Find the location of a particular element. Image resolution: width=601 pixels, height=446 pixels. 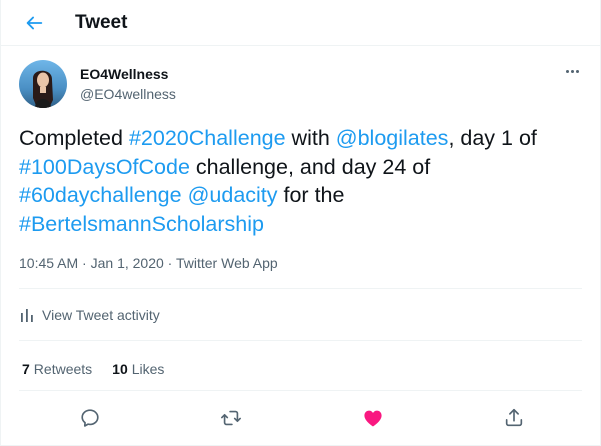

view-tweet-activity-link: View Tweet activity is located at coordinates (90, 315).